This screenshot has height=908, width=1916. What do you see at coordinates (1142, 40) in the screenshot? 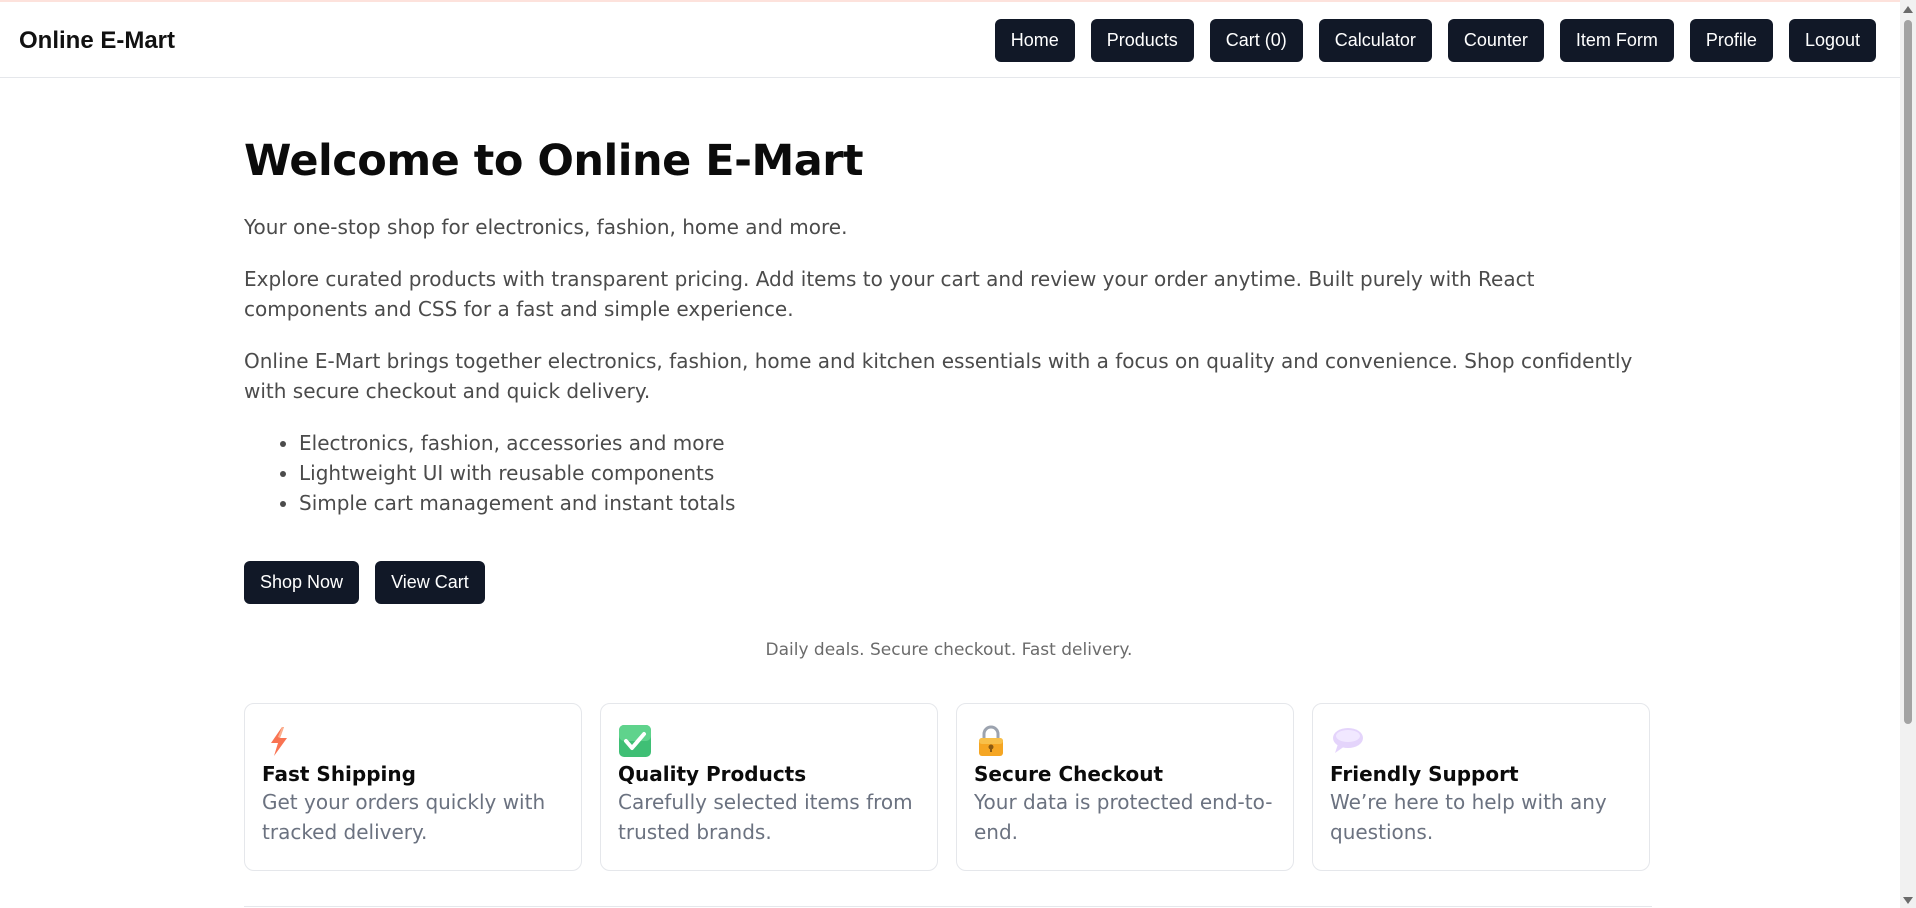
I see `nav-products-button: Products` at bounding box center [1142, 40].